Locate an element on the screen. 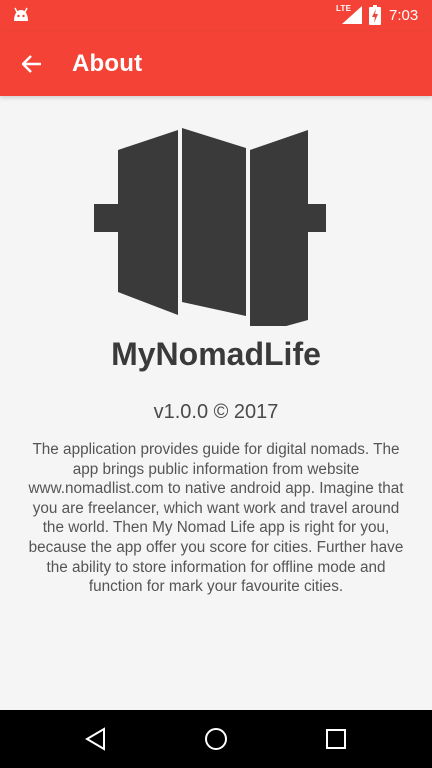  back-triangle-icon is located at coordinates (95, 739).